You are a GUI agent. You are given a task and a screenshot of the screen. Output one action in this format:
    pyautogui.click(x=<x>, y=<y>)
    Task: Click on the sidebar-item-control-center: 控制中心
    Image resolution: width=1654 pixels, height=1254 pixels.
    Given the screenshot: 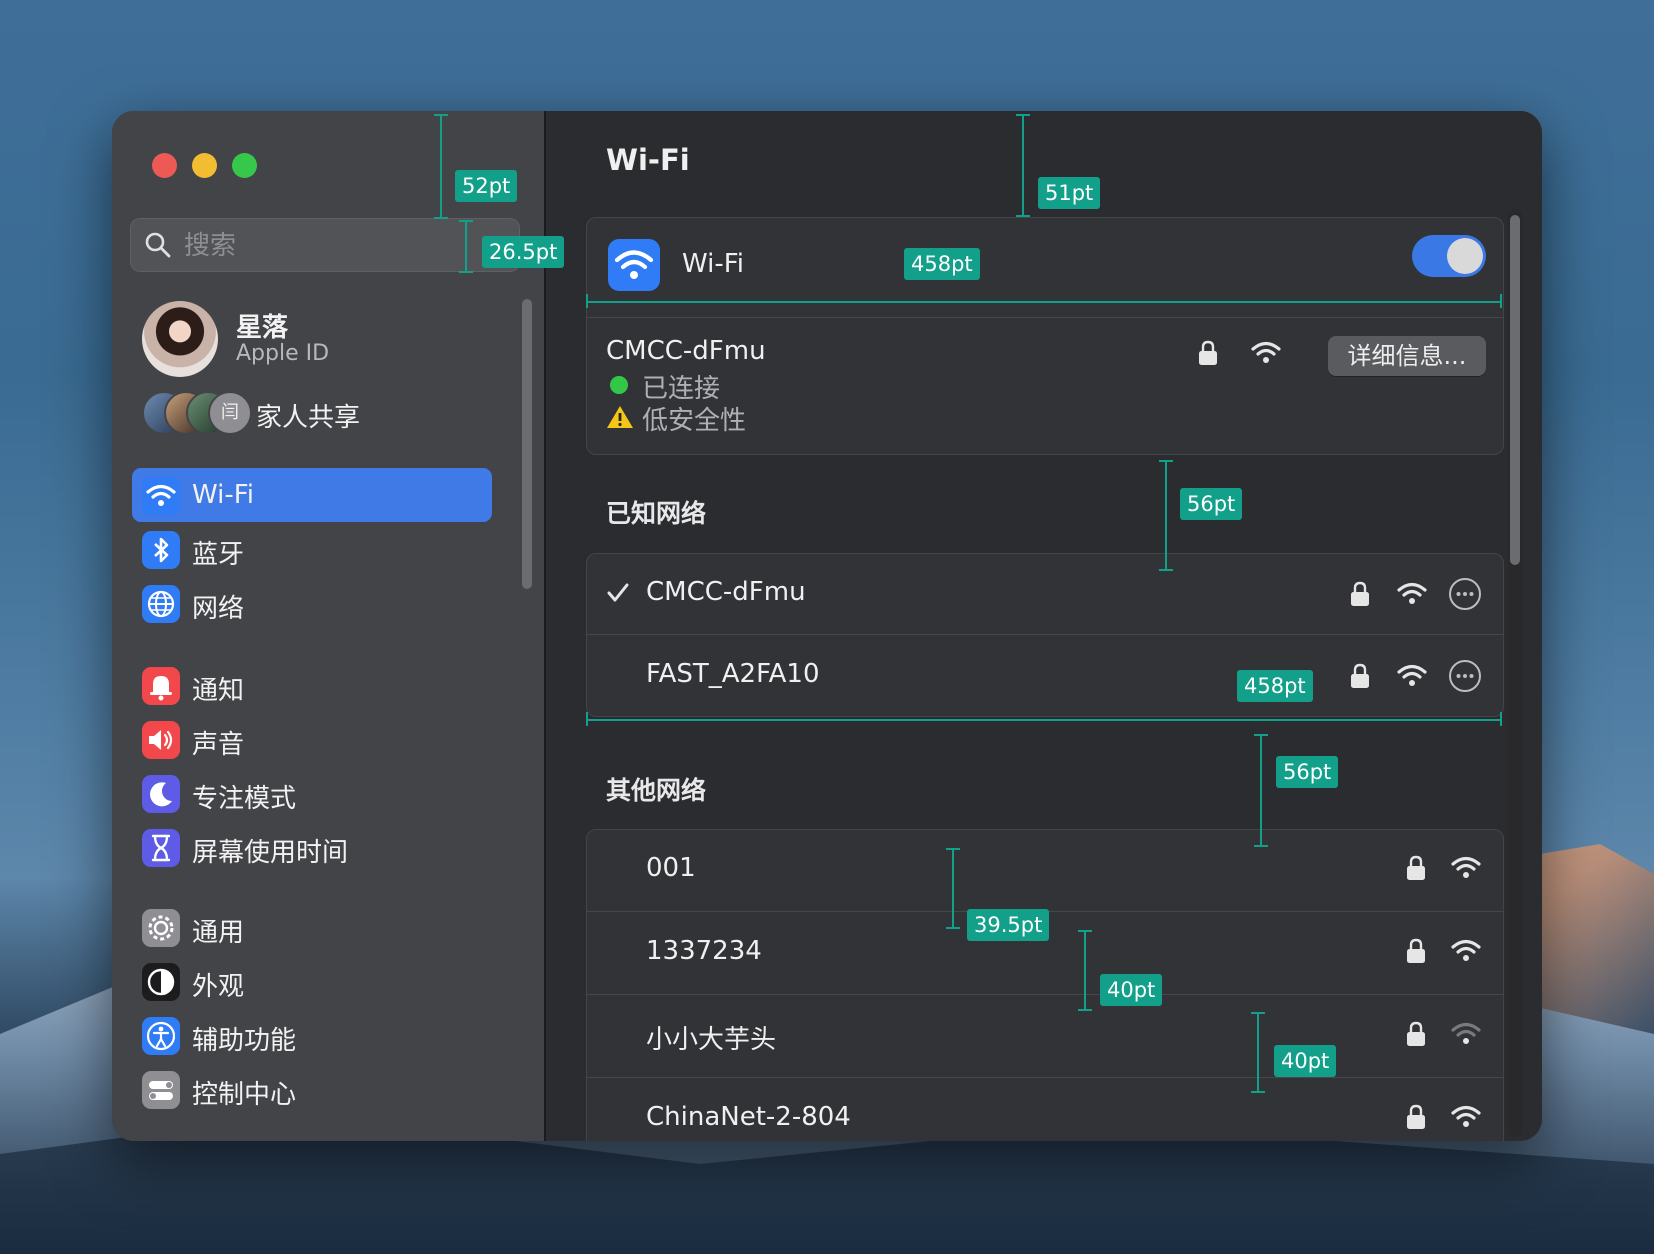 What is the action you would take?
    pyautogui.click(x=312, y=1089)
    